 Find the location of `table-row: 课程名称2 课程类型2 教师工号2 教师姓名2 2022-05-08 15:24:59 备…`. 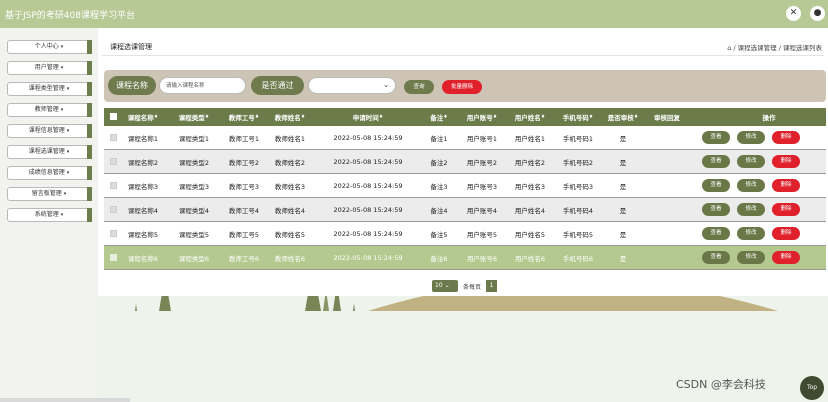

table-row: 课程名称2 课程类型2 教师工号2 教师姓名2 2022-05-08 15:24:59 备… is located at coordinates (465, 162).